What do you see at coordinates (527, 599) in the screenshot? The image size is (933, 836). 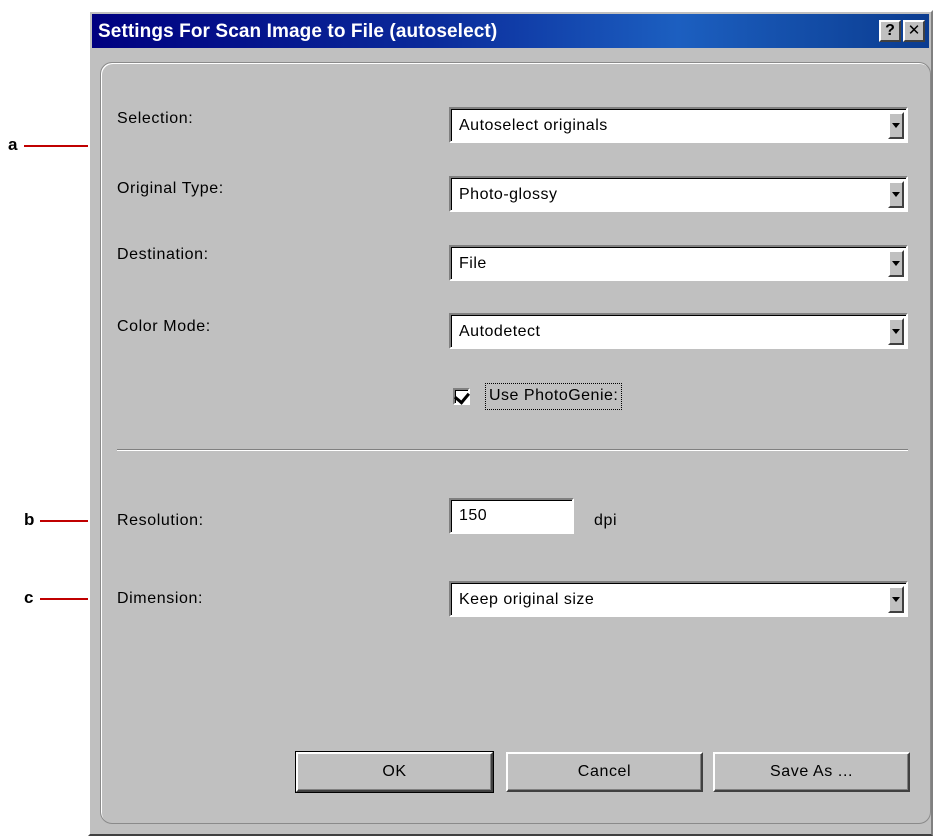 I see `dimension-value: Keep original size` at bounding box center [527, 599].